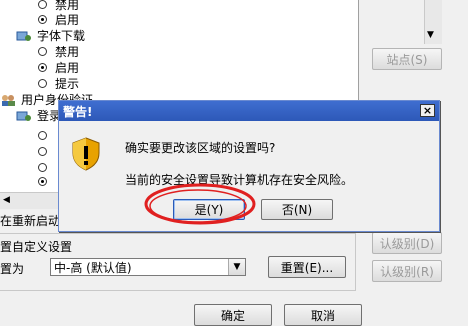 Image resolution: width=468 pixels, height=326 pixels. Describe the element at coordinates (407, 59) in the screenshot. I see `sites-button: 站点(S)` at that location.